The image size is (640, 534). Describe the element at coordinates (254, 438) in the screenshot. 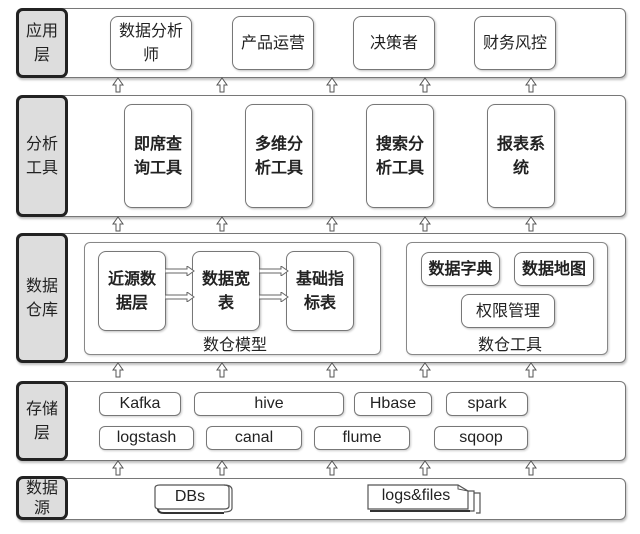

I see `storage-canal: canal` at that location.